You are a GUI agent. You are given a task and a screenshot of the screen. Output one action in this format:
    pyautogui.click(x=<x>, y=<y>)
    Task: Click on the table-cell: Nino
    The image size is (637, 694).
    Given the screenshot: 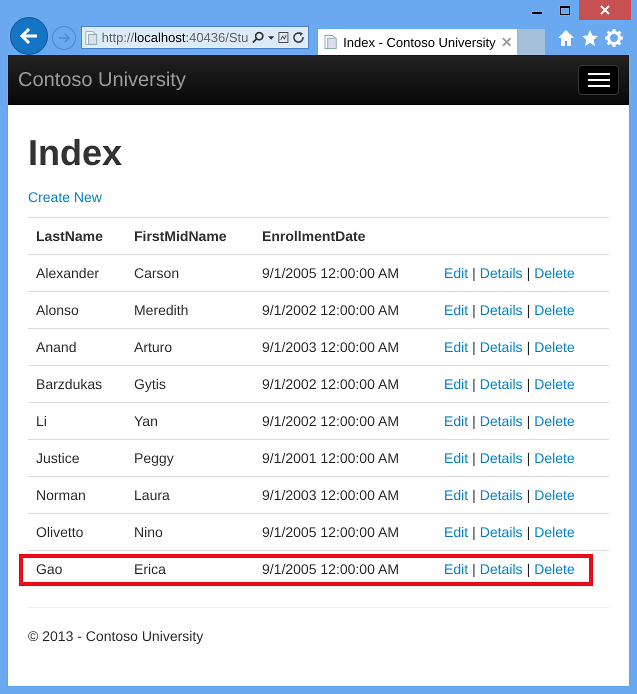 What is the action you would take?
    pyautogui.click(x=190, y=532)
    